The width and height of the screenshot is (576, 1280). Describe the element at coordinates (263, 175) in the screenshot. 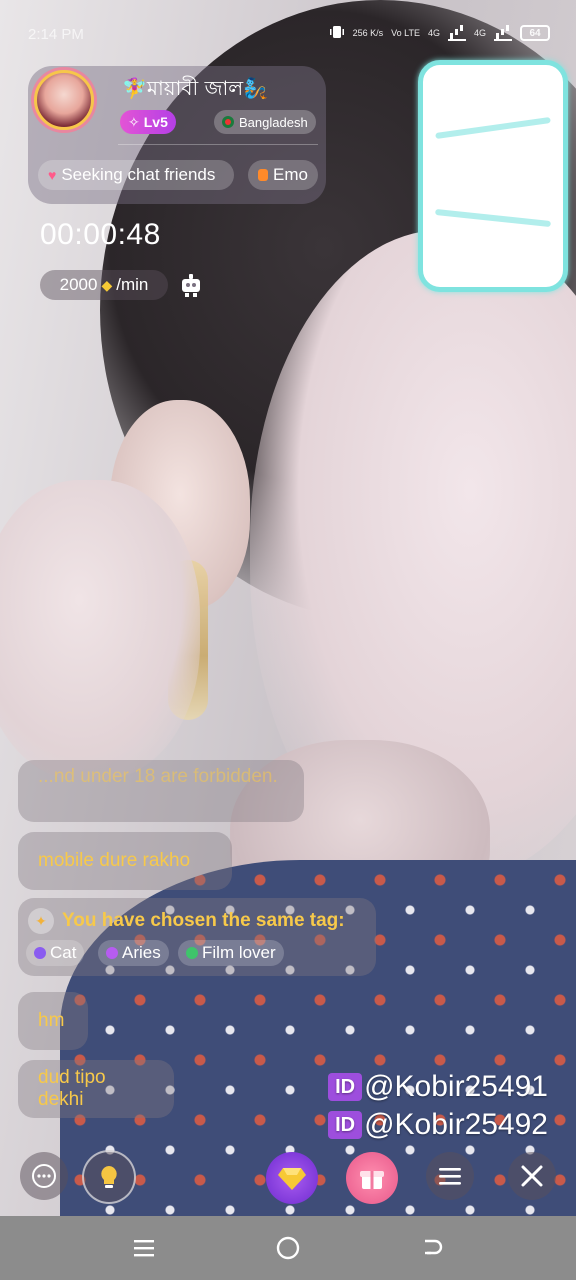

I see `emo-tag-icon` at that location.